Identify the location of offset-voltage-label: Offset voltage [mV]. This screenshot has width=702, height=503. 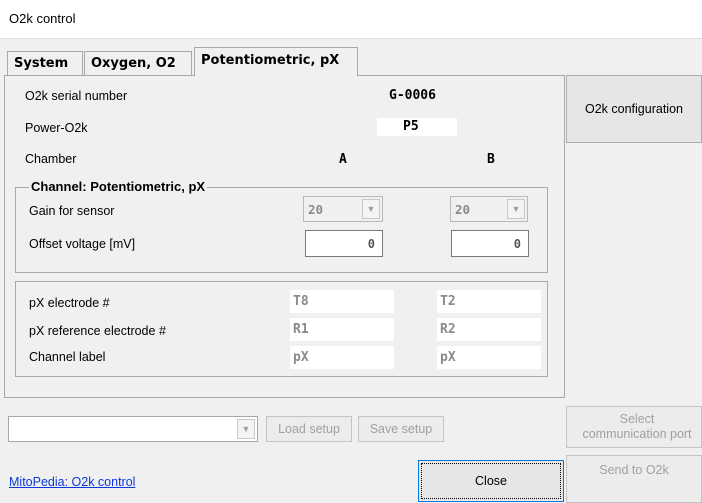
(82, 244).